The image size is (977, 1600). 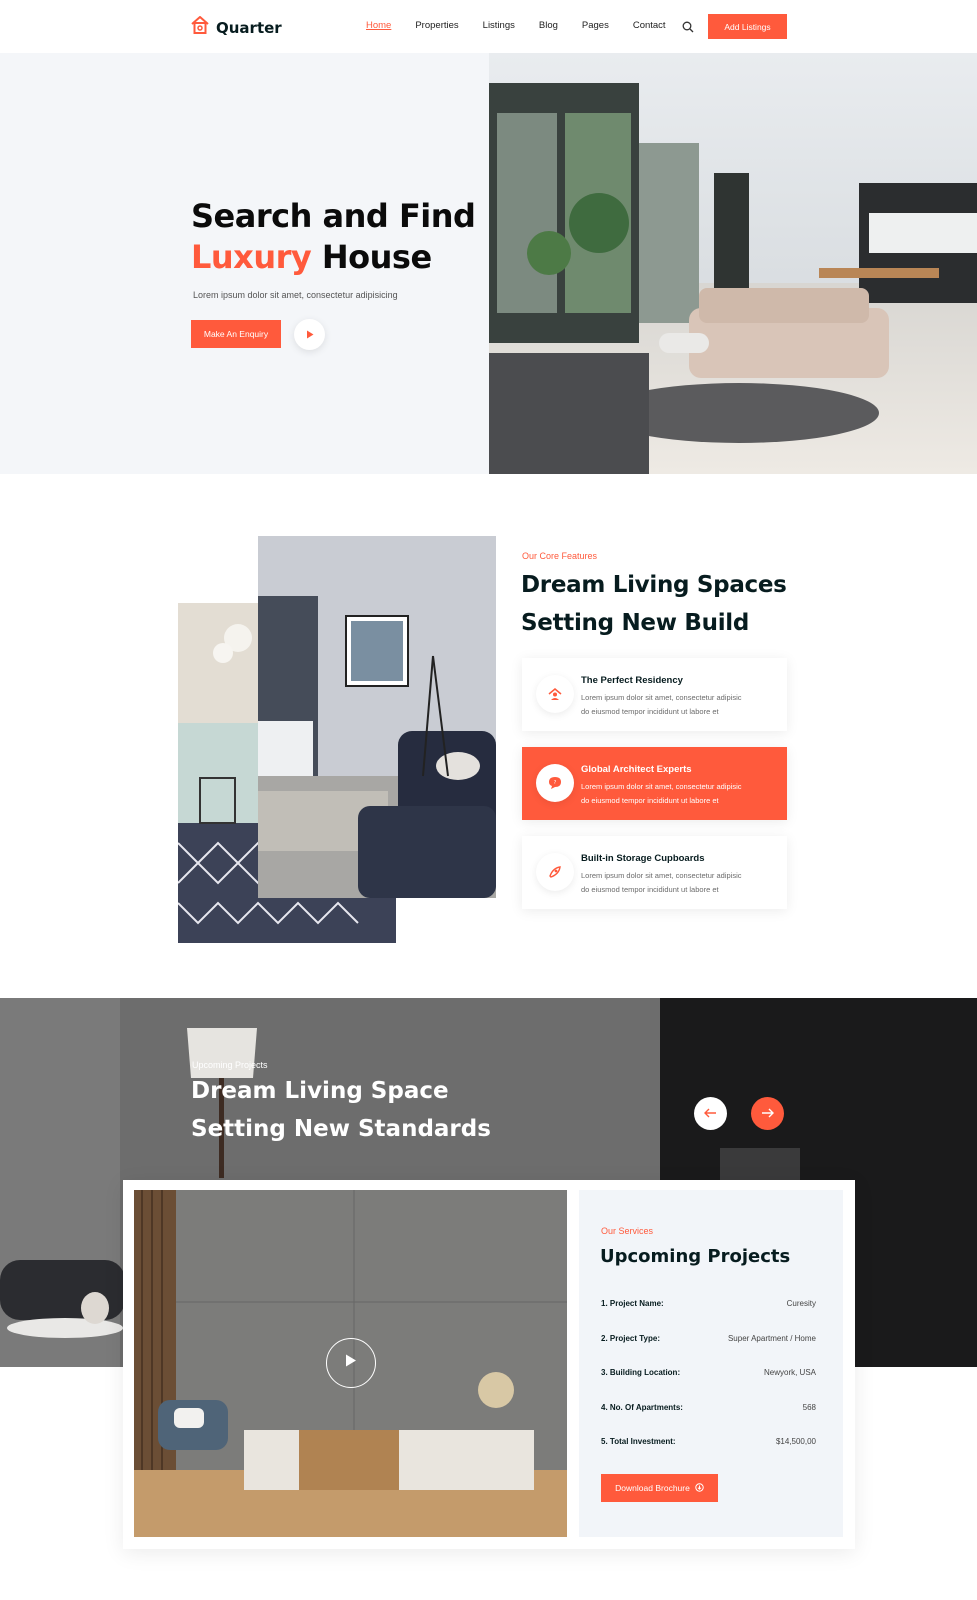 I want to click on video-play-button, so click(x=351, y=1363).